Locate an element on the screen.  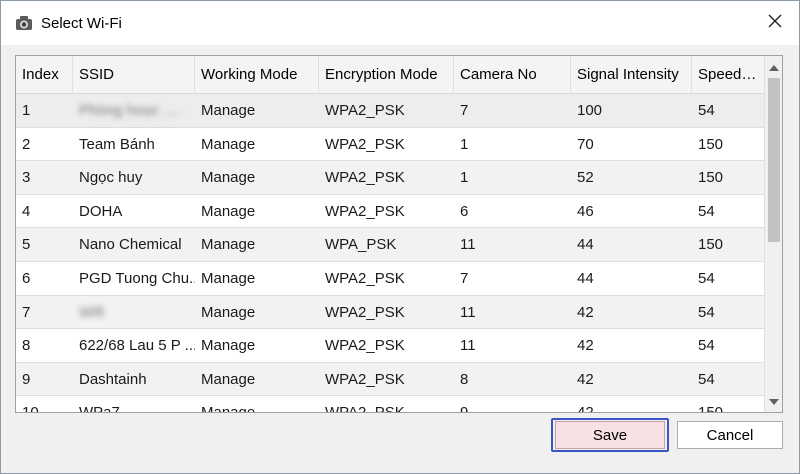
cell-signal-intensity: 100 is located at coordinates (590, 110).